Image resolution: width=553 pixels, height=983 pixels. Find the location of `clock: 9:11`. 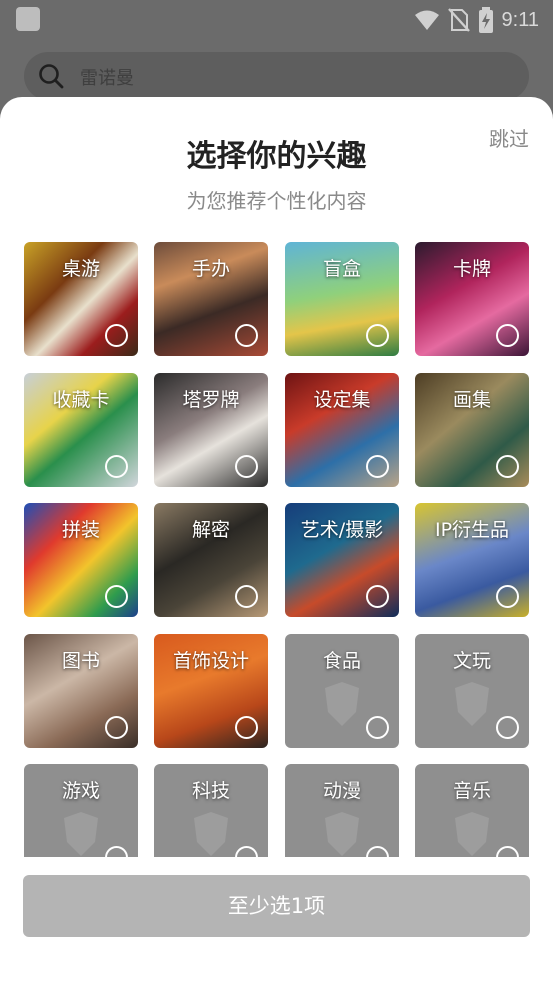

clock: 9:11 is located at coordinates (520, 19).